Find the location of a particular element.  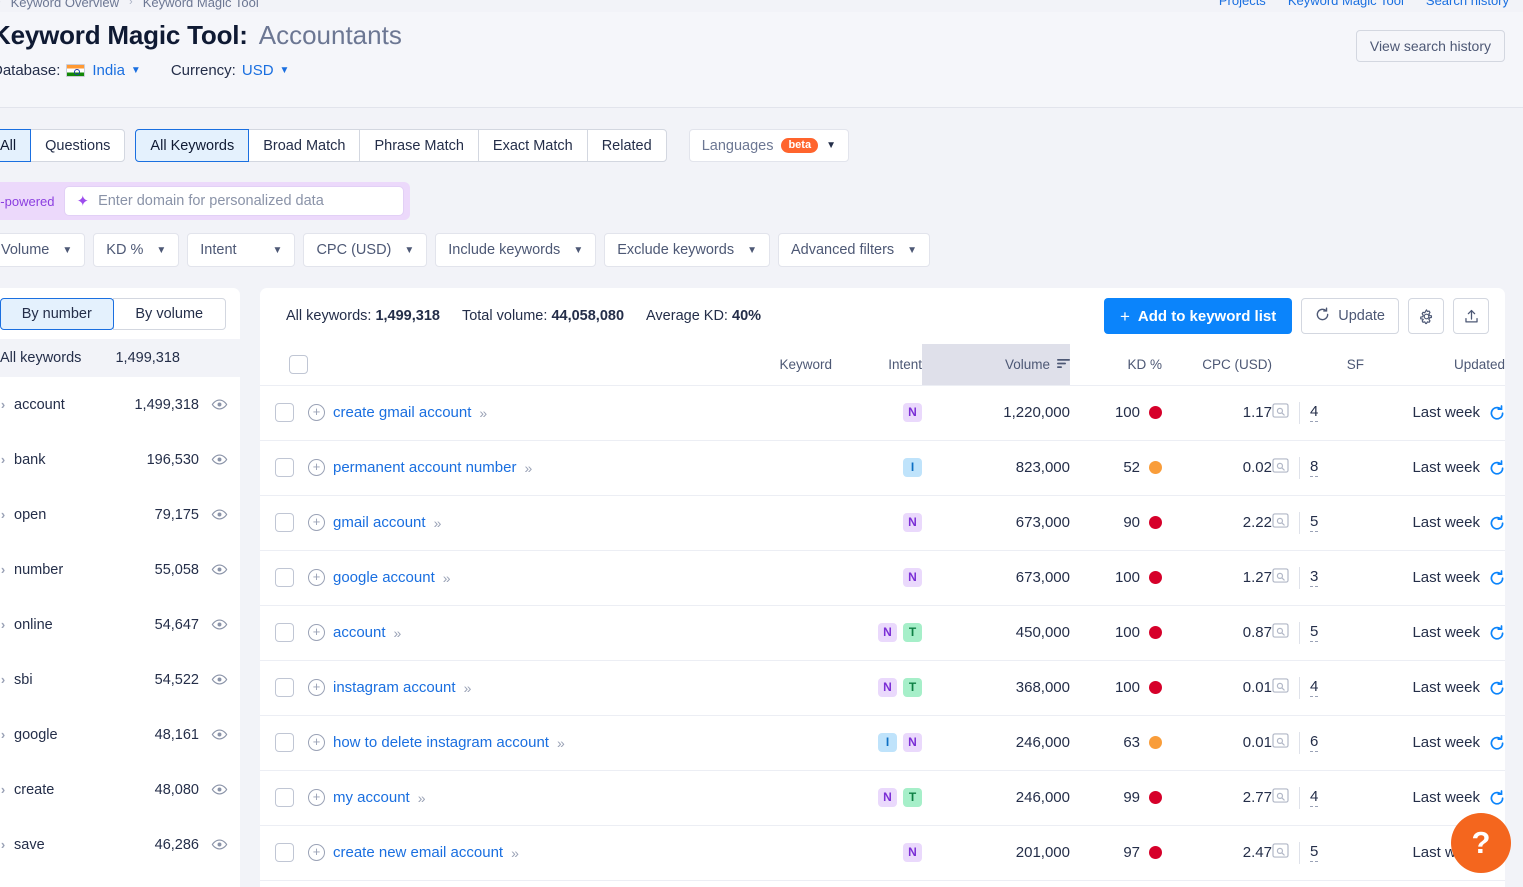

column-keyword: Keyword is located at coordinates (570, 365).